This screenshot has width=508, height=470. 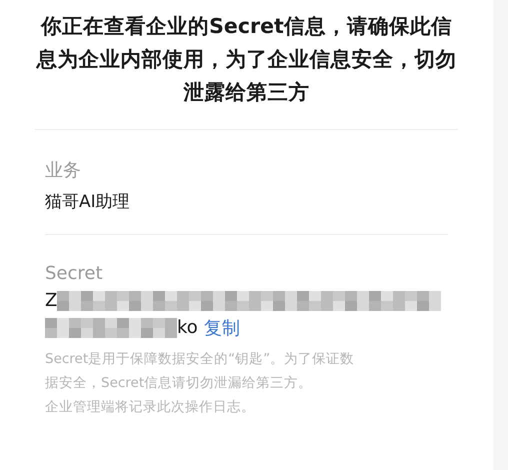 I want to click on secret-value: Z, so click(x=51, y=300).